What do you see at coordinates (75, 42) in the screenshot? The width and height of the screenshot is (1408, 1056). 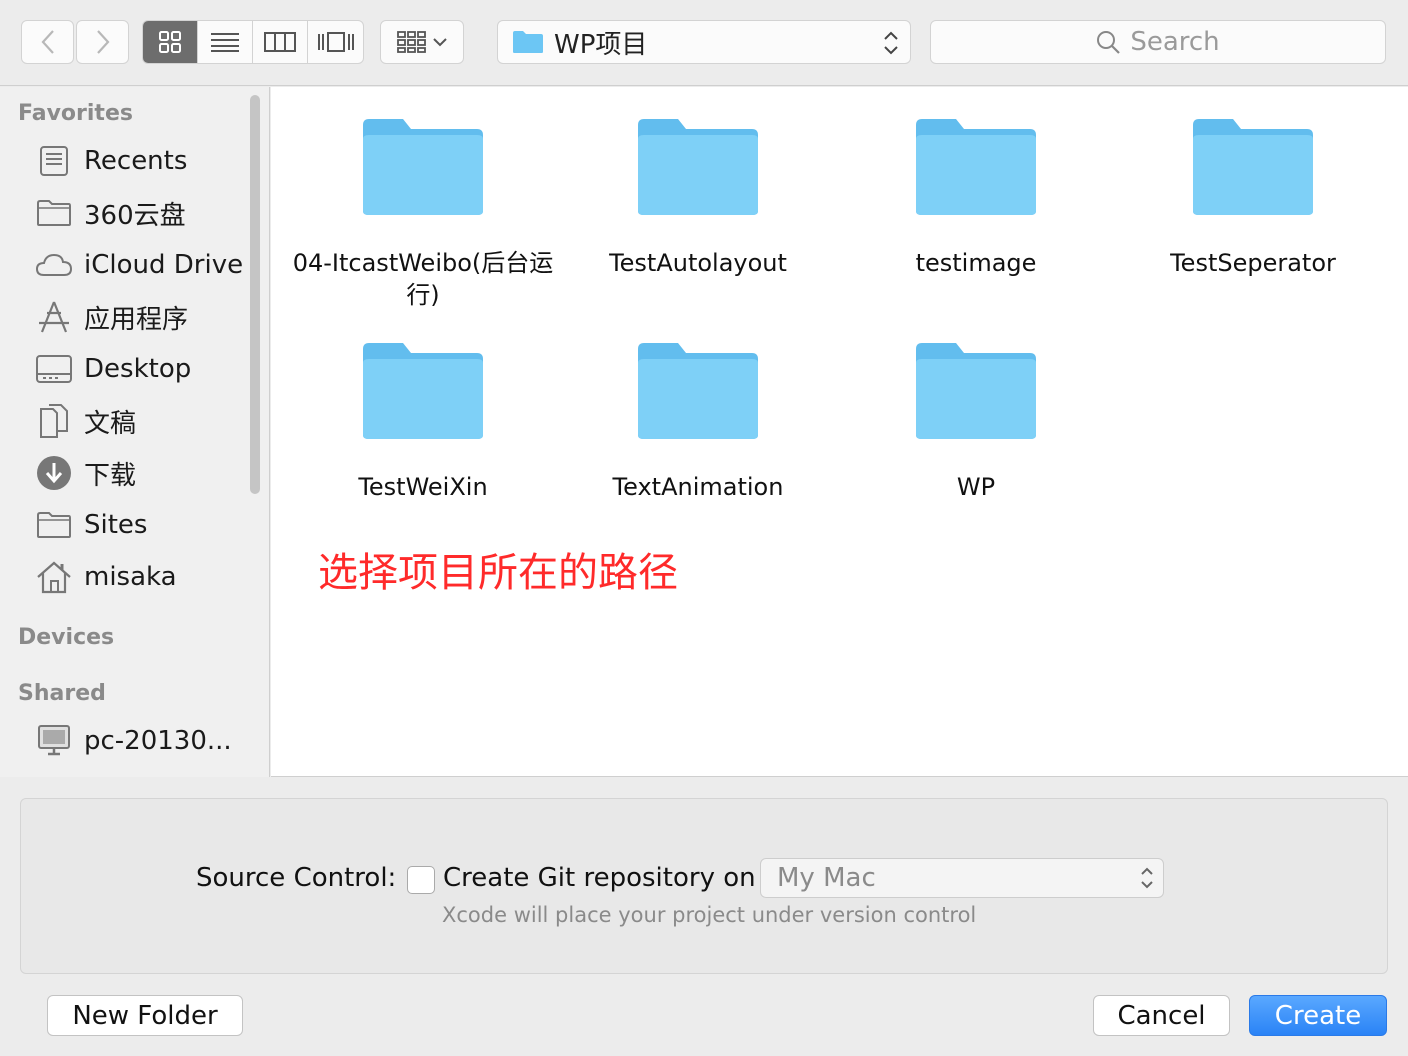 I see `navigation-buttons` at bounding box center [75, 42].